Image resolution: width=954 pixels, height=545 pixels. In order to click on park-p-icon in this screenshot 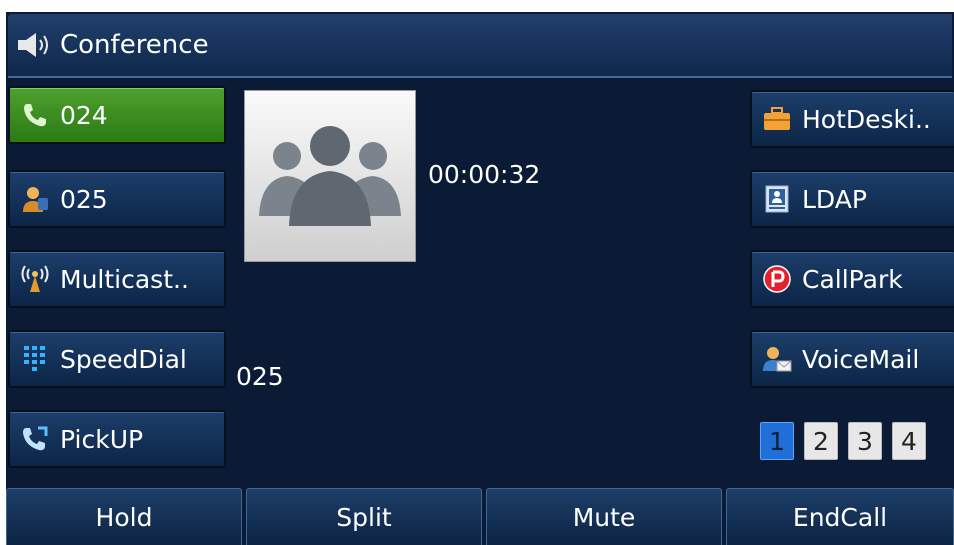, I will do `click(777, 279)`.